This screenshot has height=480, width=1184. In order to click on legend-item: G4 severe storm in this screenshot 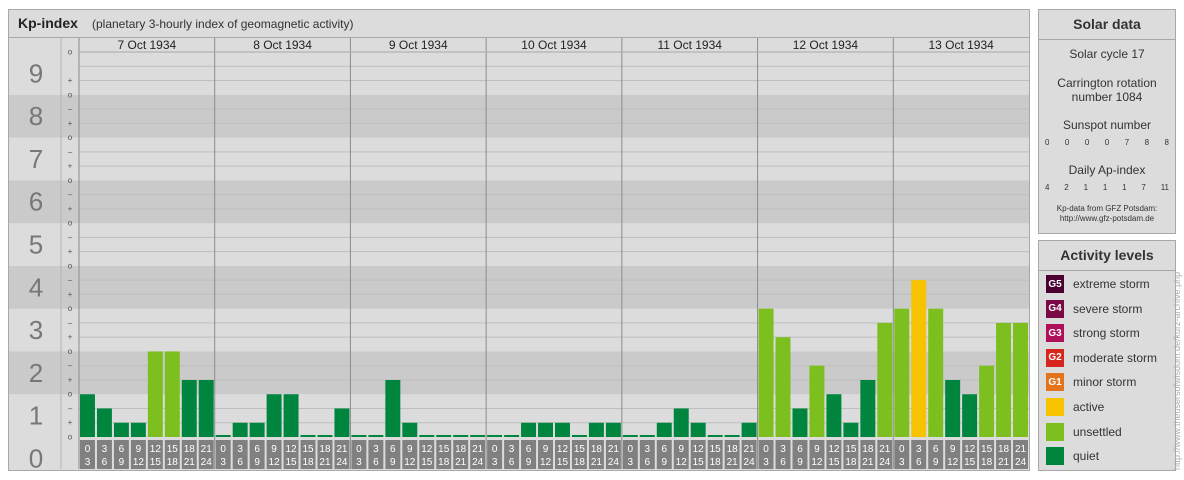, I will do `click(1094, 309)`.